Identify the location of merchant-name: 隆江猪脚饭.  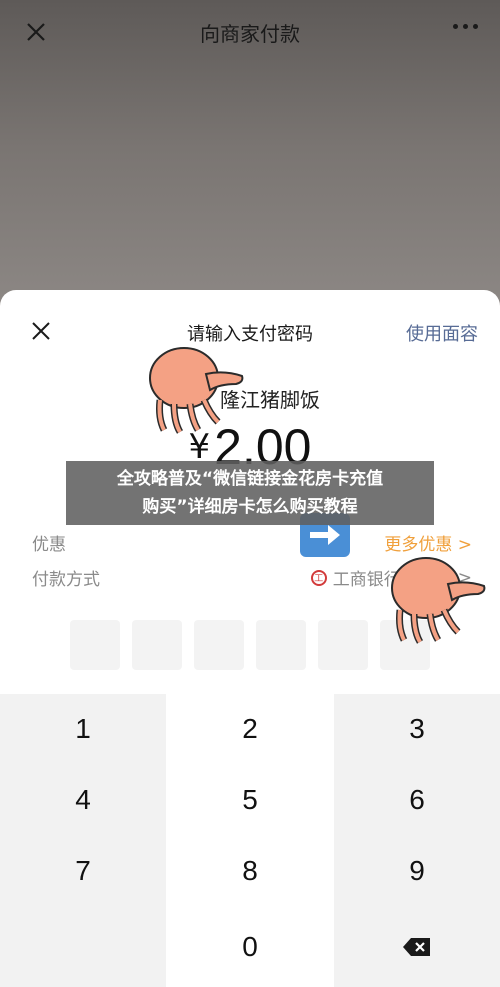
(270, 400).